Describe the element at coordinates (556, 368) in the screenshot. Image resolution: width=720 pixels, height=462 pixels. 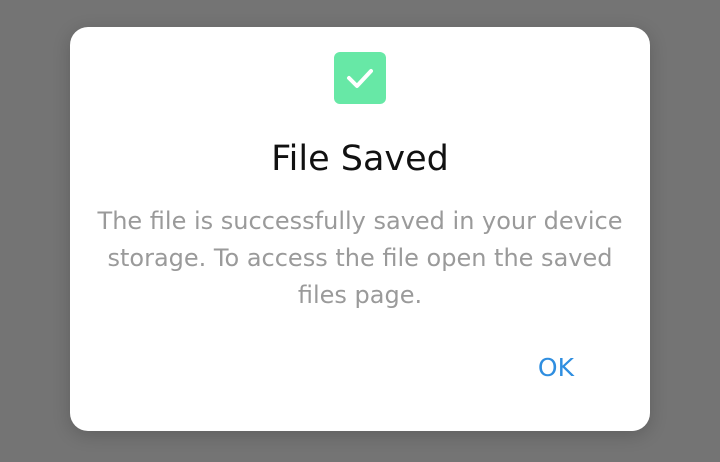
I see `ok-button: OK` at that location.